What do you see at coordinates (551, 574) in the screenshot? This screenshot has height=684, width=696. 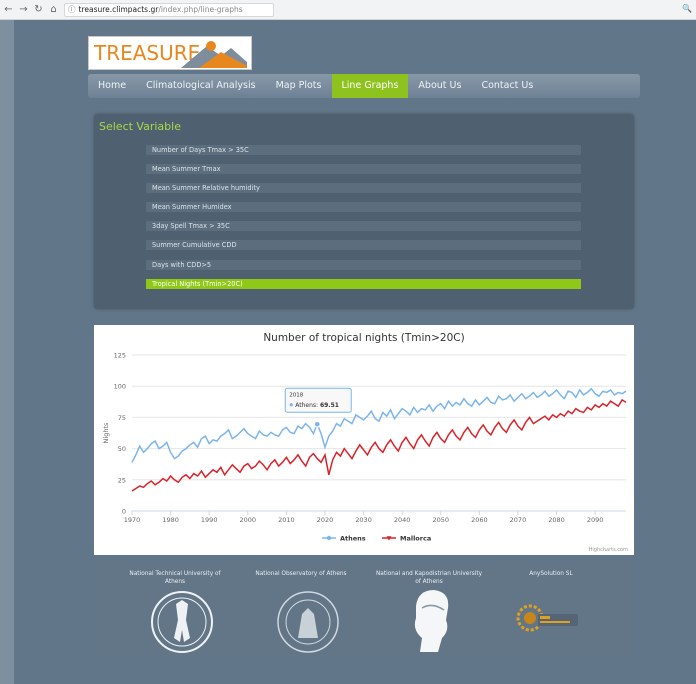 I see `partner-label: AnySolution SL` at bounding box center [551, 574].